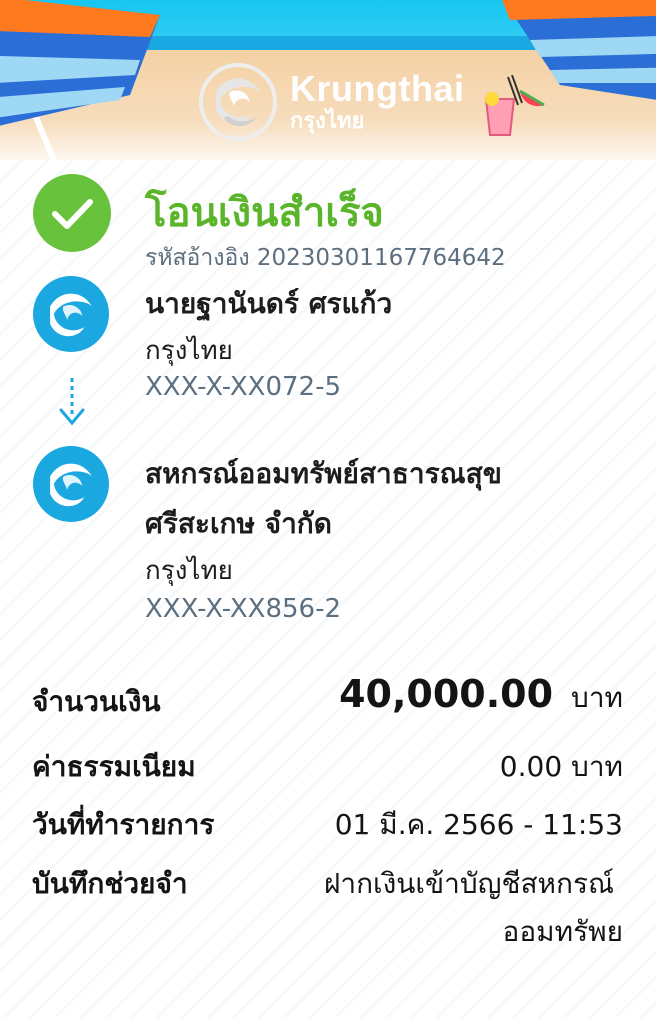  I want to click on date-label: วันที่ทำรายการ, so click(123, 824).